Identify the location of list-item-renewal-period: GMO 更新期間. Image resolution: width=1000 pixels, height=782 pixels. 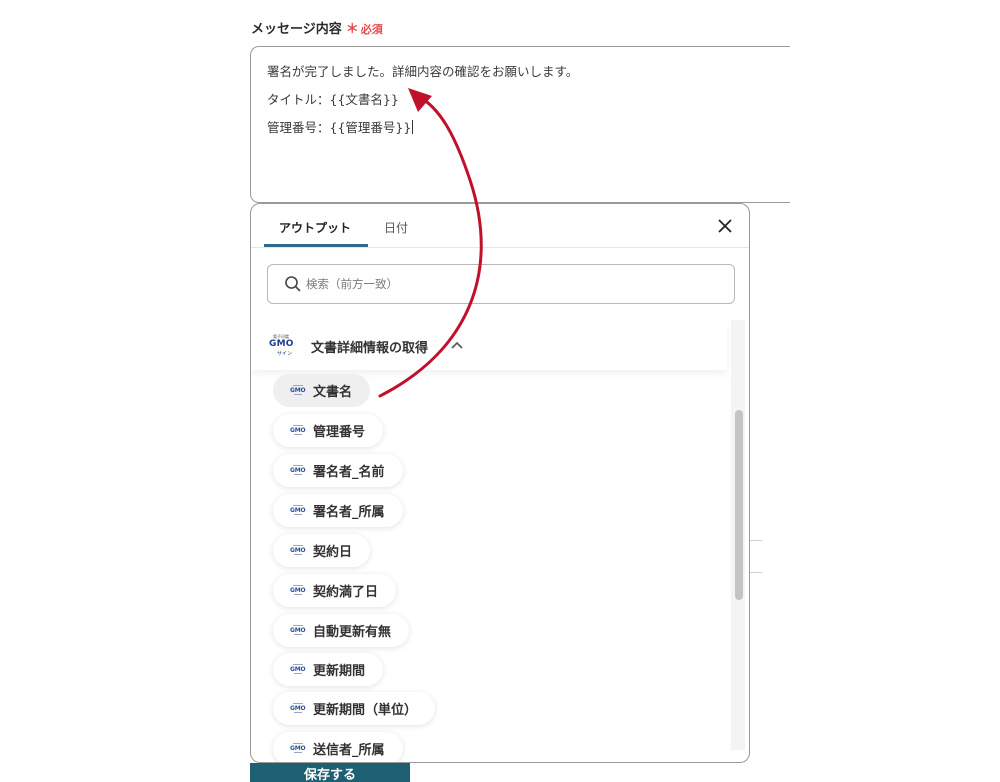
(328, 669).